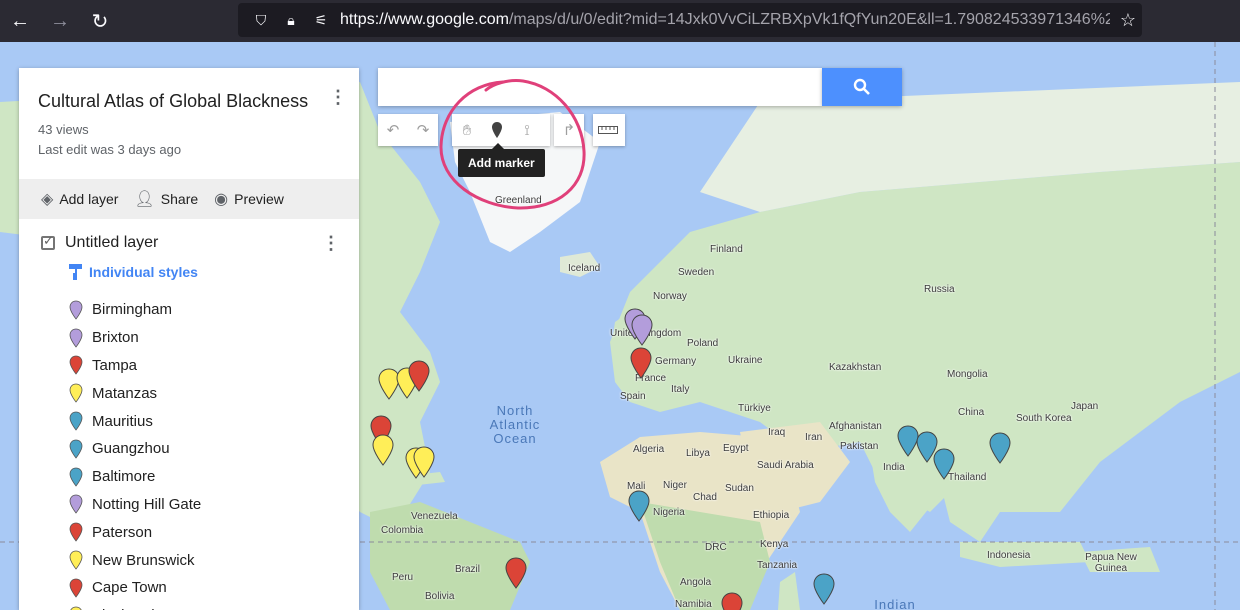 This screenshot has height=610, width=1240. I want to click on map-title: Cultural Atlas of Global Blackness, so click(173, 101).